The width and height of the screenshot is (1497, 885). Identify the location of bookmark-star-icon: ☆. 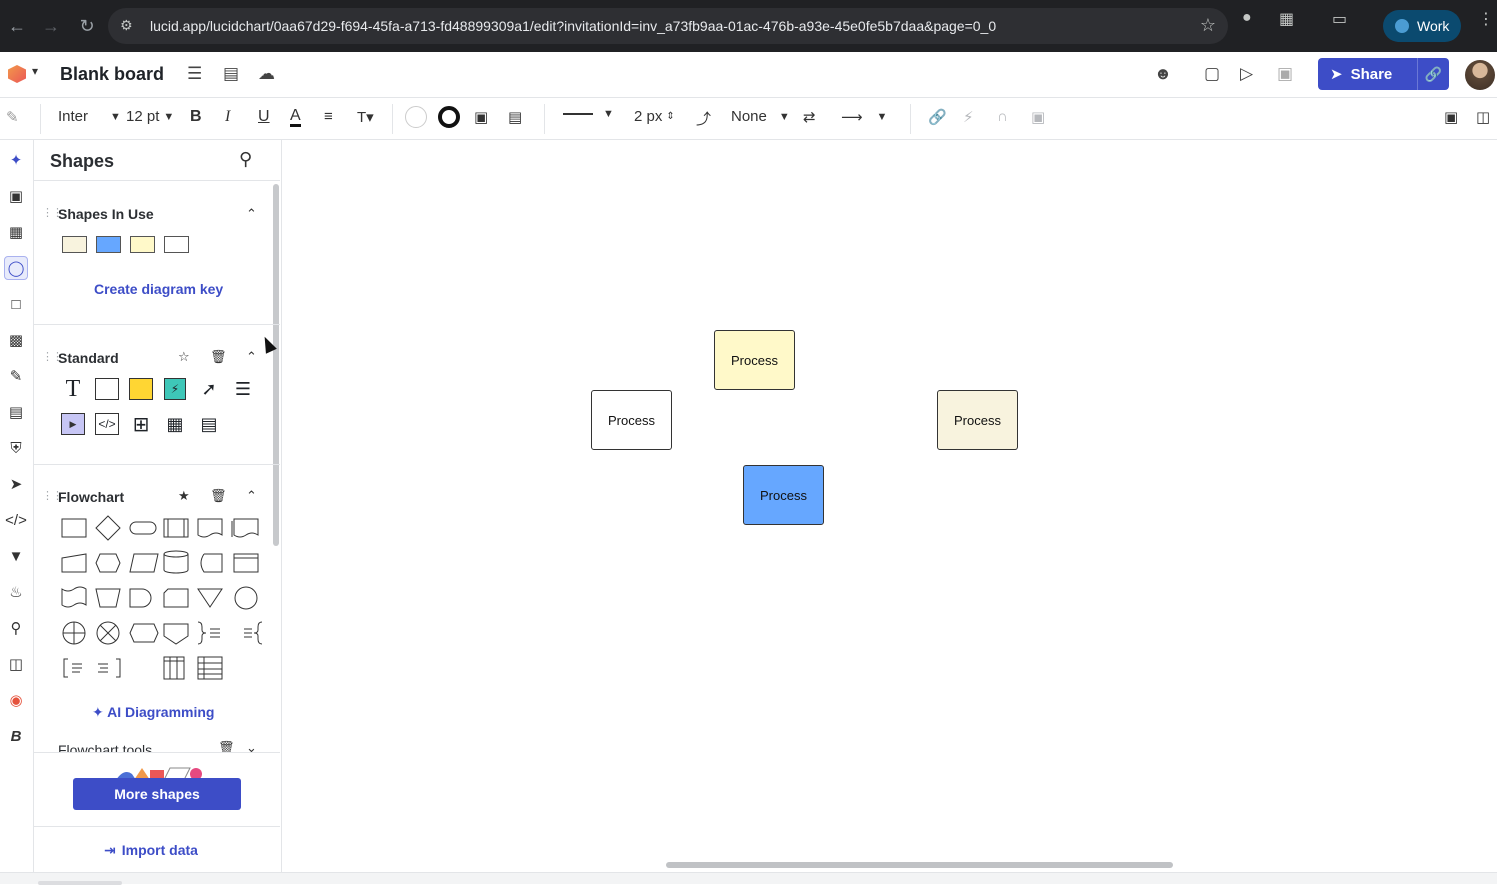
(1208, 25).